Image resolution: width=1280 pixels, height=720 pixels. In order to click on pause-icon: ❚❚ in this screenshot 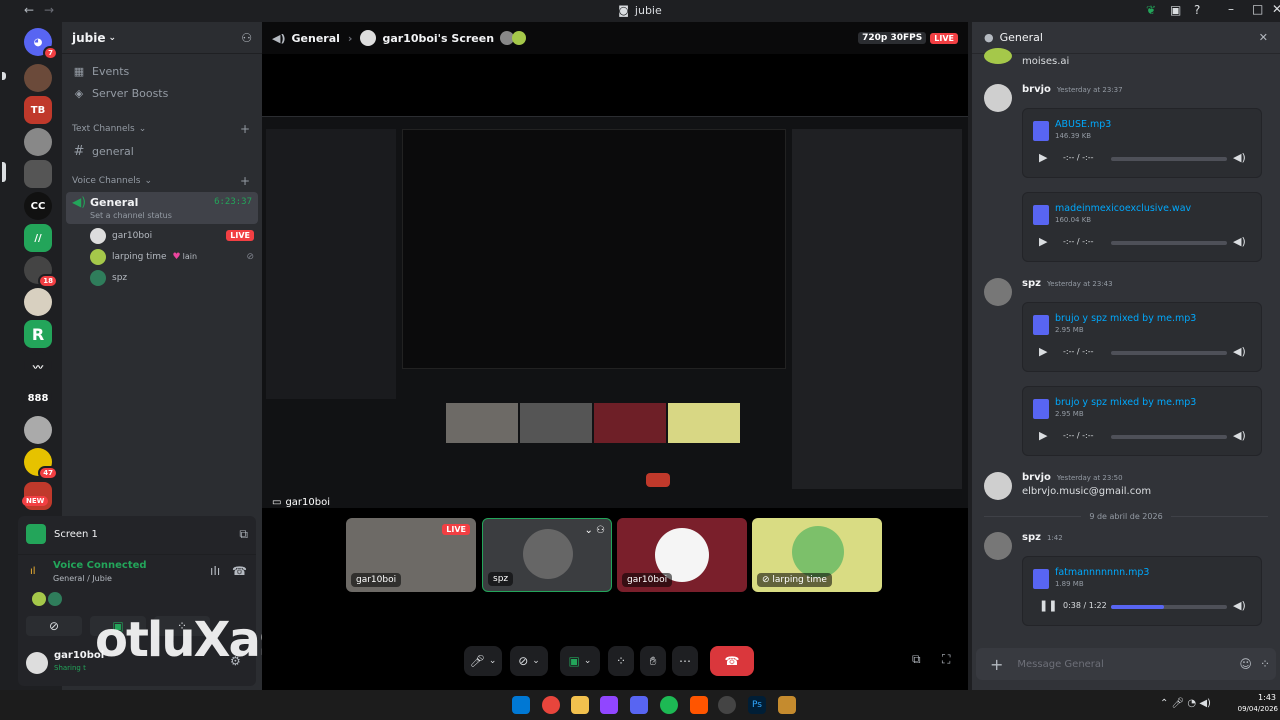, I will do `click(1048, 605)`.